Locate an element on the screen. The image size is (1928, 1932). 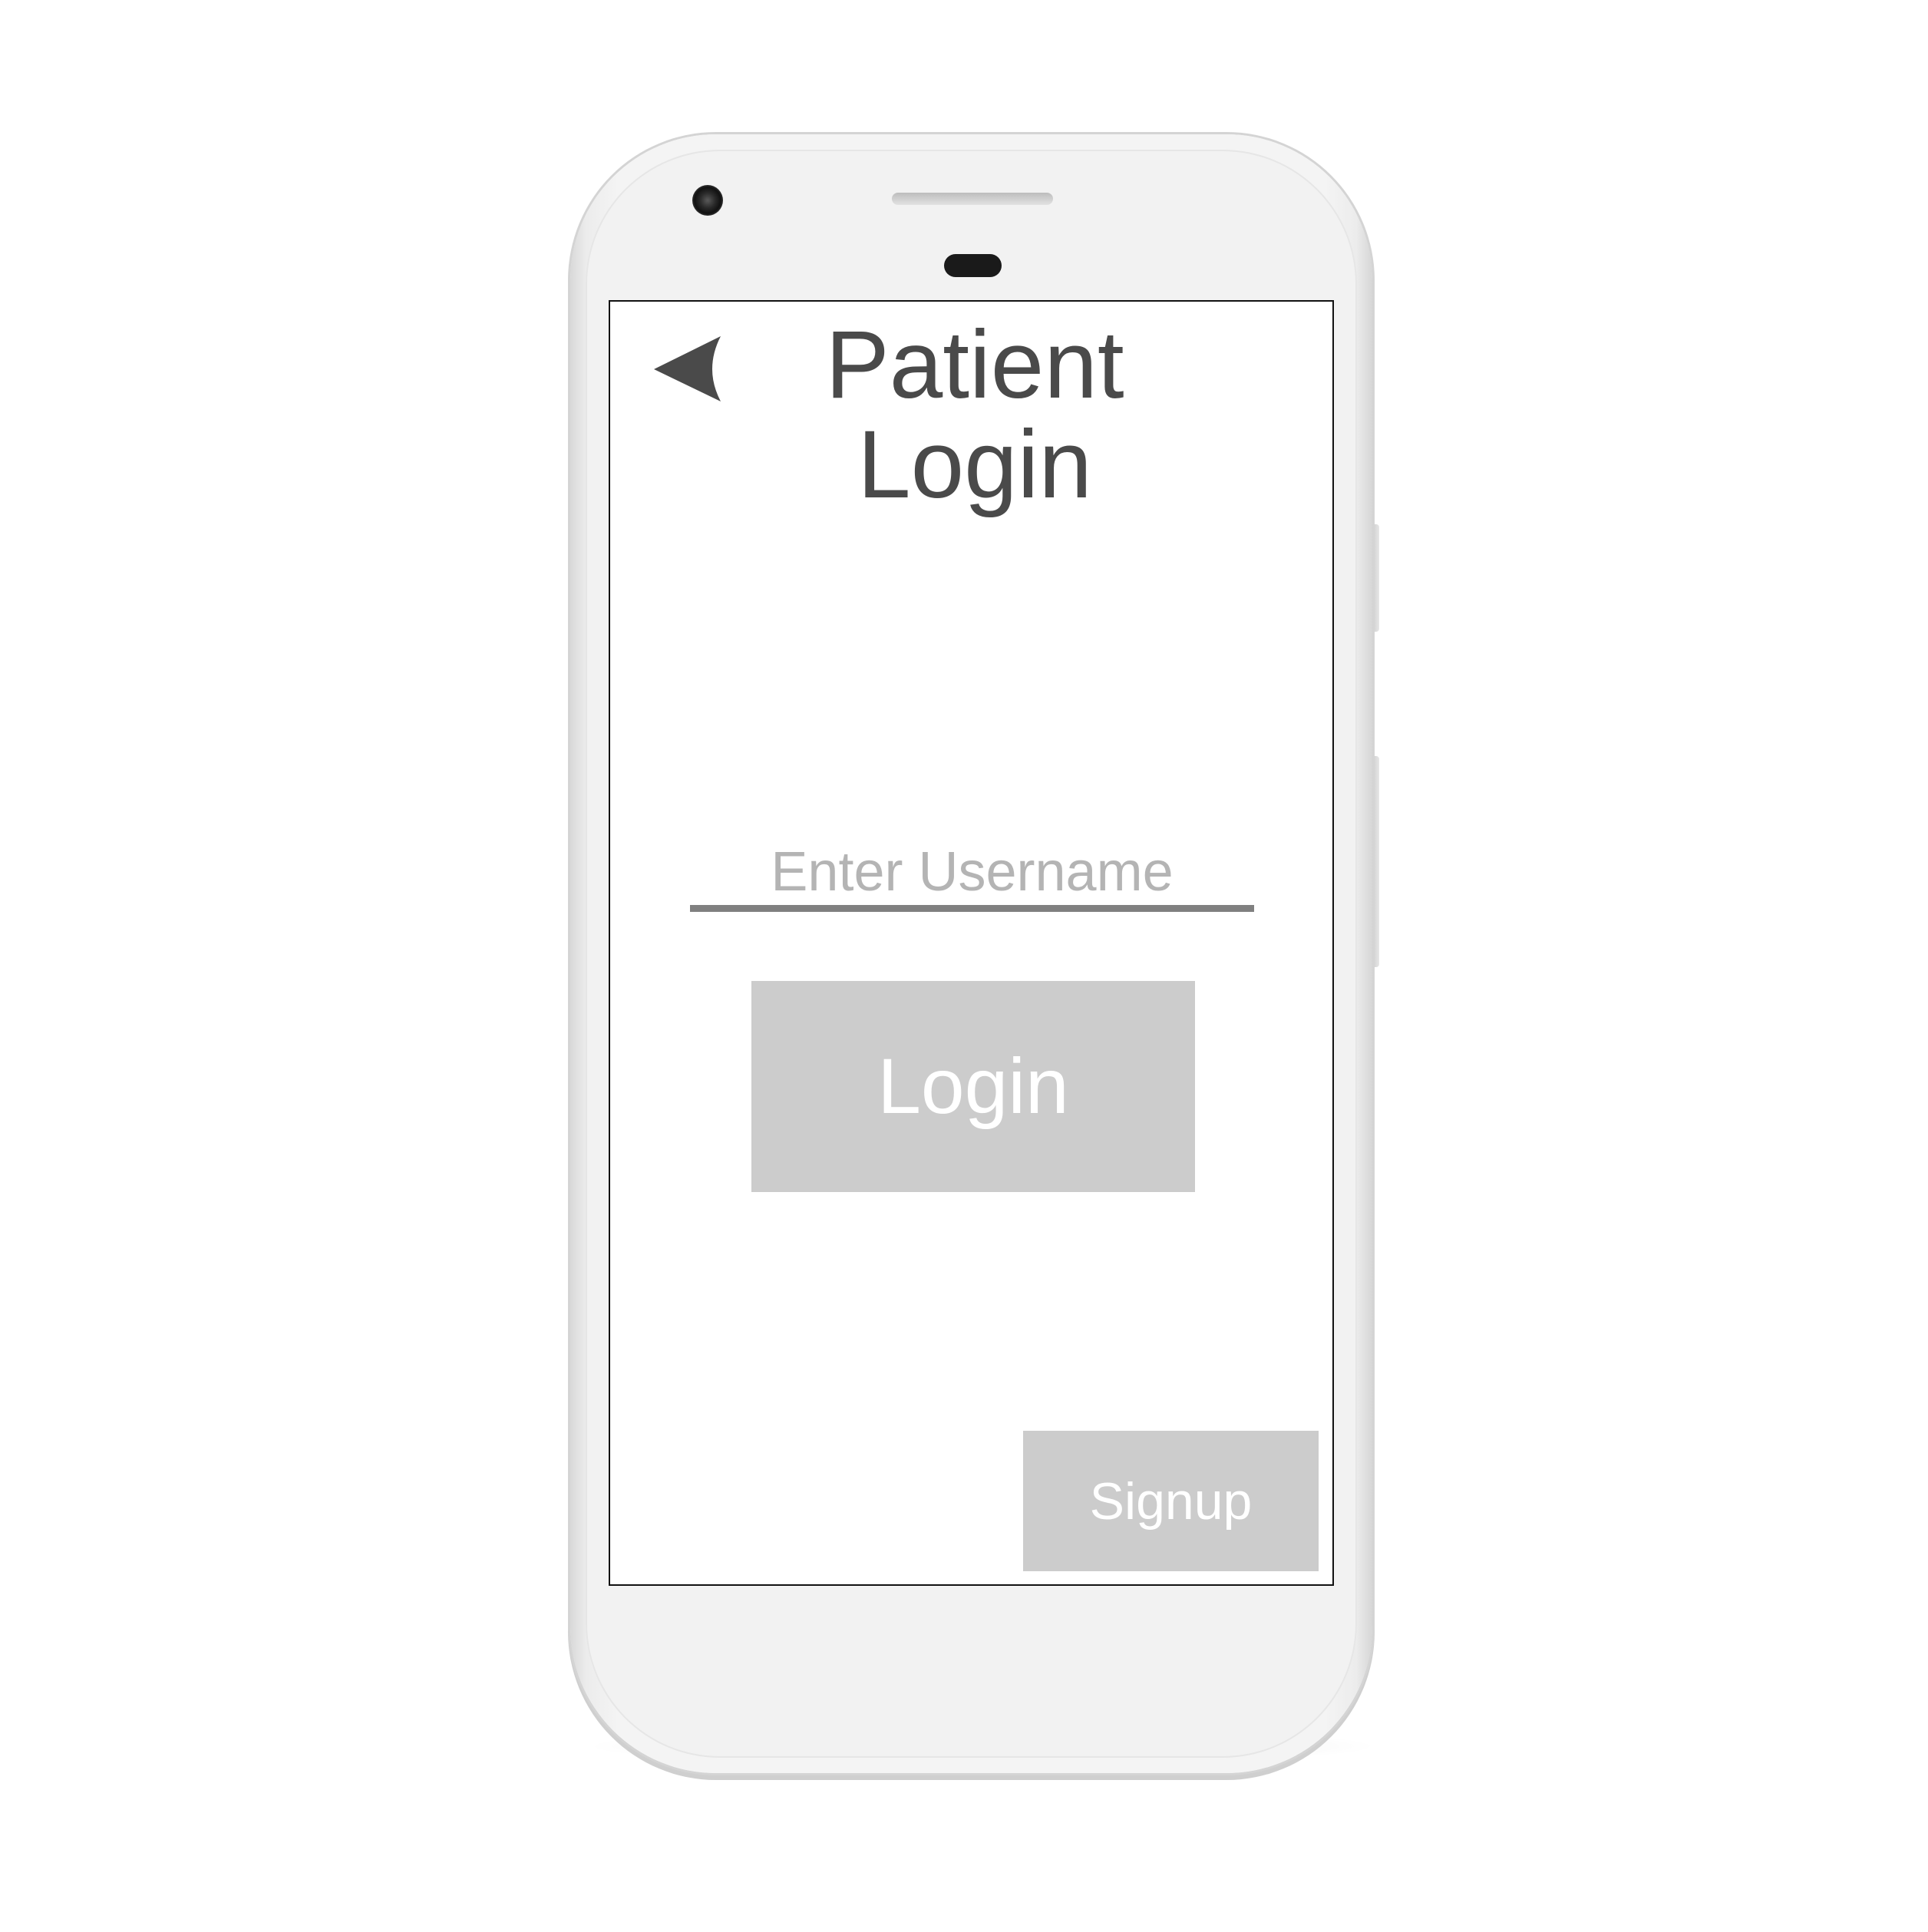
power-button is located at coordinates (1376, 861).